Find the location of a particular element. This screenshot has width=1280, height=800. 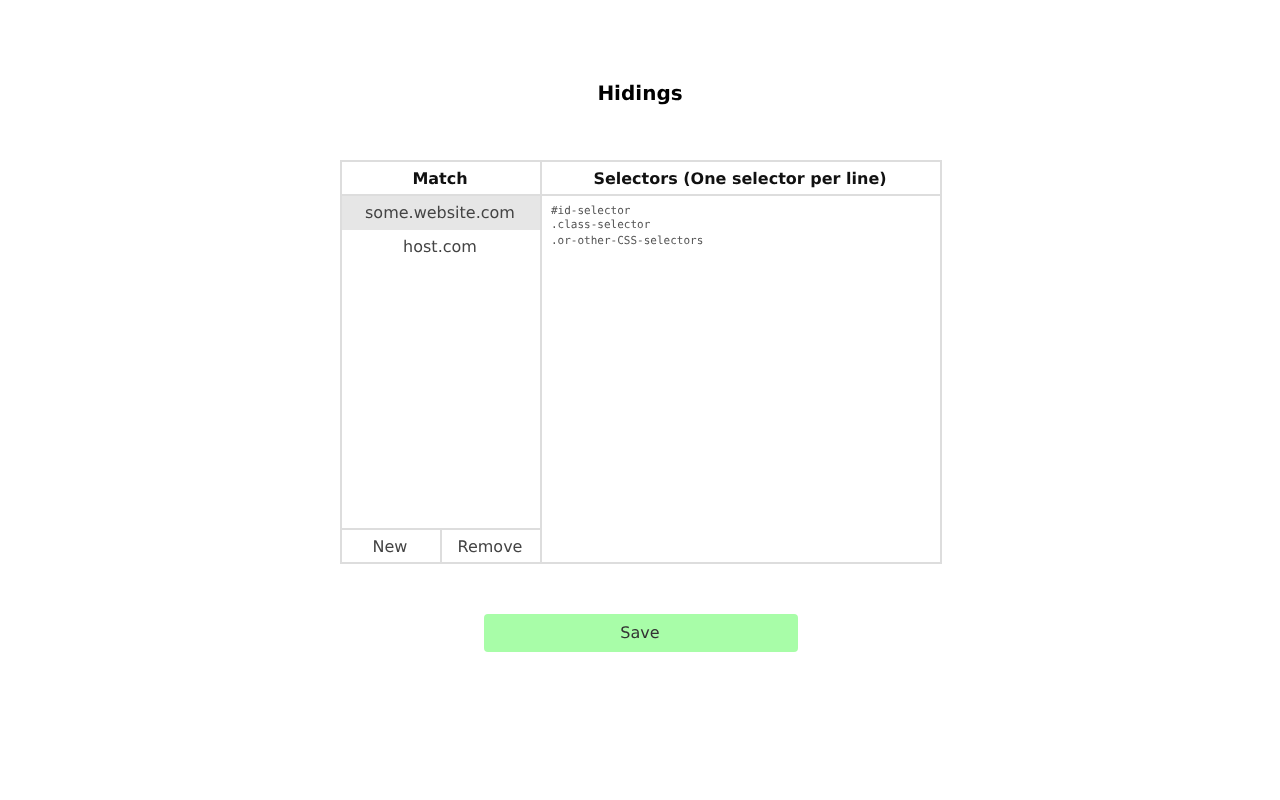

save-button: Save is located at coordinates (640, 633).